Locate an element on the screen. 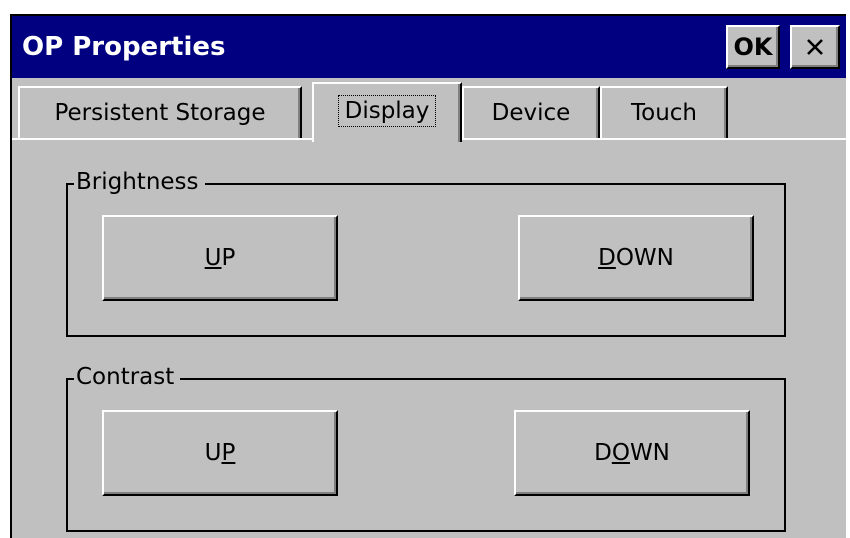 The height and width of the screenshot is (538, 850). tab-persistent-storage: Persistent Storage is located at coordinates (160, 112).